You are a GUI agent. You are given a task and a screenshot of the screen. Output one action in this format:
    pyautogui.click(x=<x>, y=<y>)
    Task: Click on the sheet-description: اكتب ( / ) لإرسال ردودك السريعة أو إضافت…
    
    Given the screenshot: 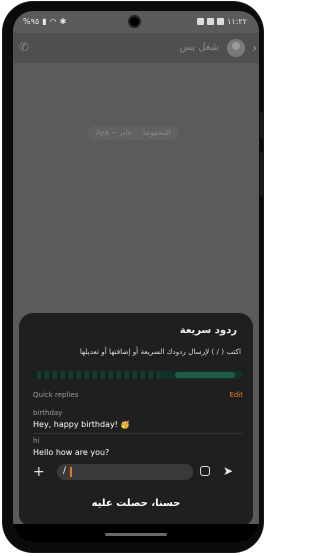 What is the action you would take?
    pyautogui.click(x=160, y=351)
    